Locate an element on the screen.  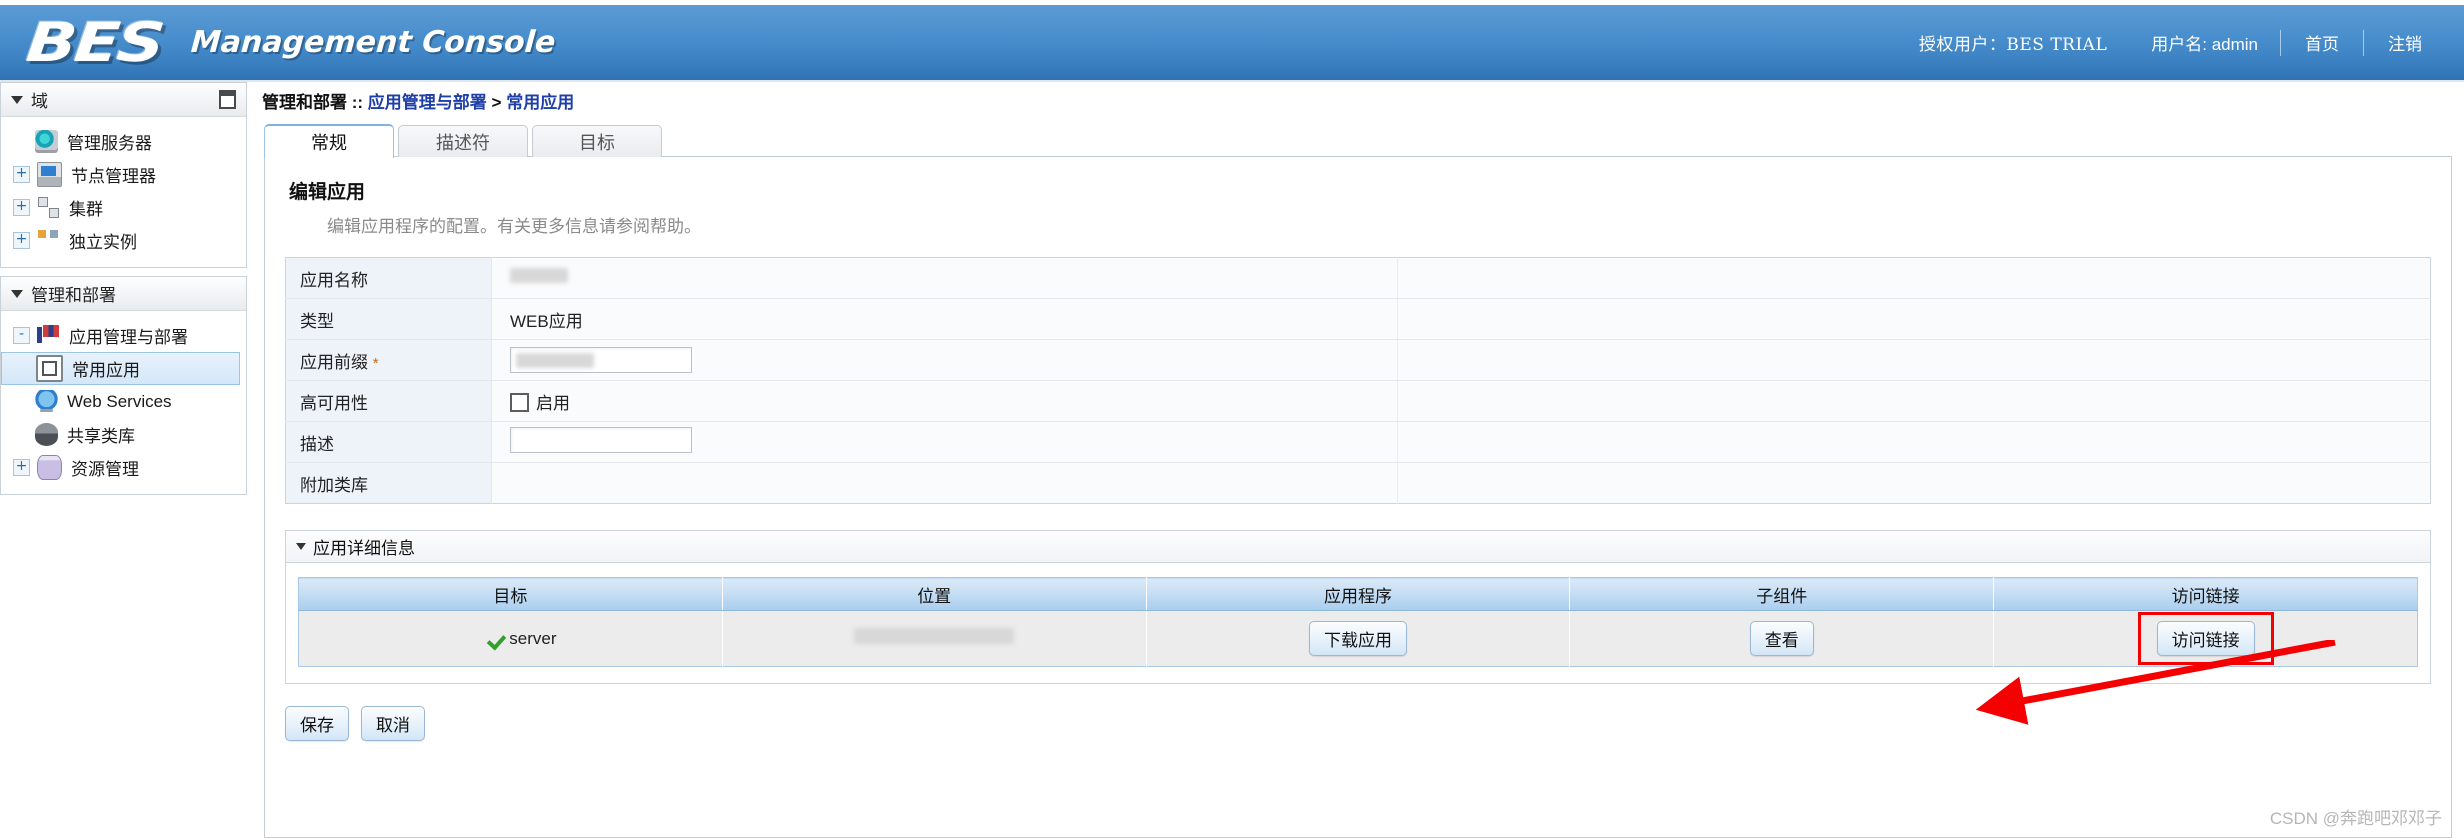
form-row-type: 类型 WEB应用 is located at coordinates (1358, 319).